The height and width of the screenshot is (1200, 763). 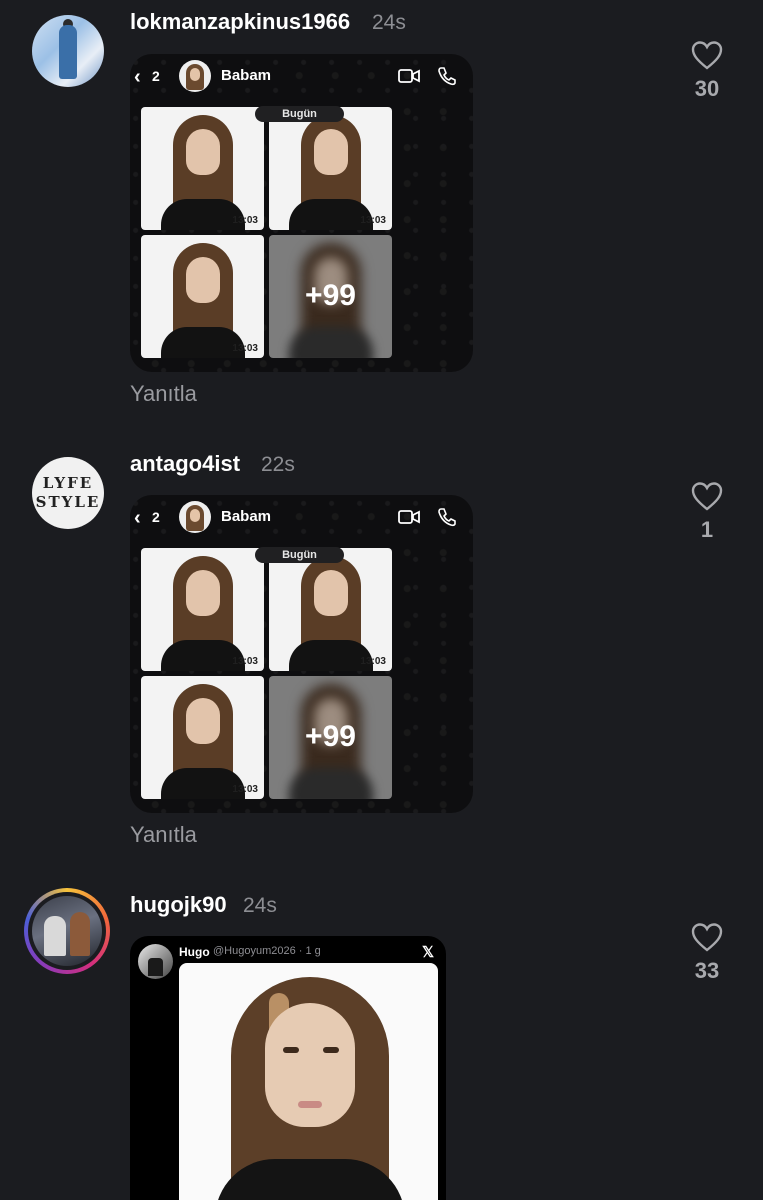 I want to click on like-count: 30, so click(x=707, y=88).